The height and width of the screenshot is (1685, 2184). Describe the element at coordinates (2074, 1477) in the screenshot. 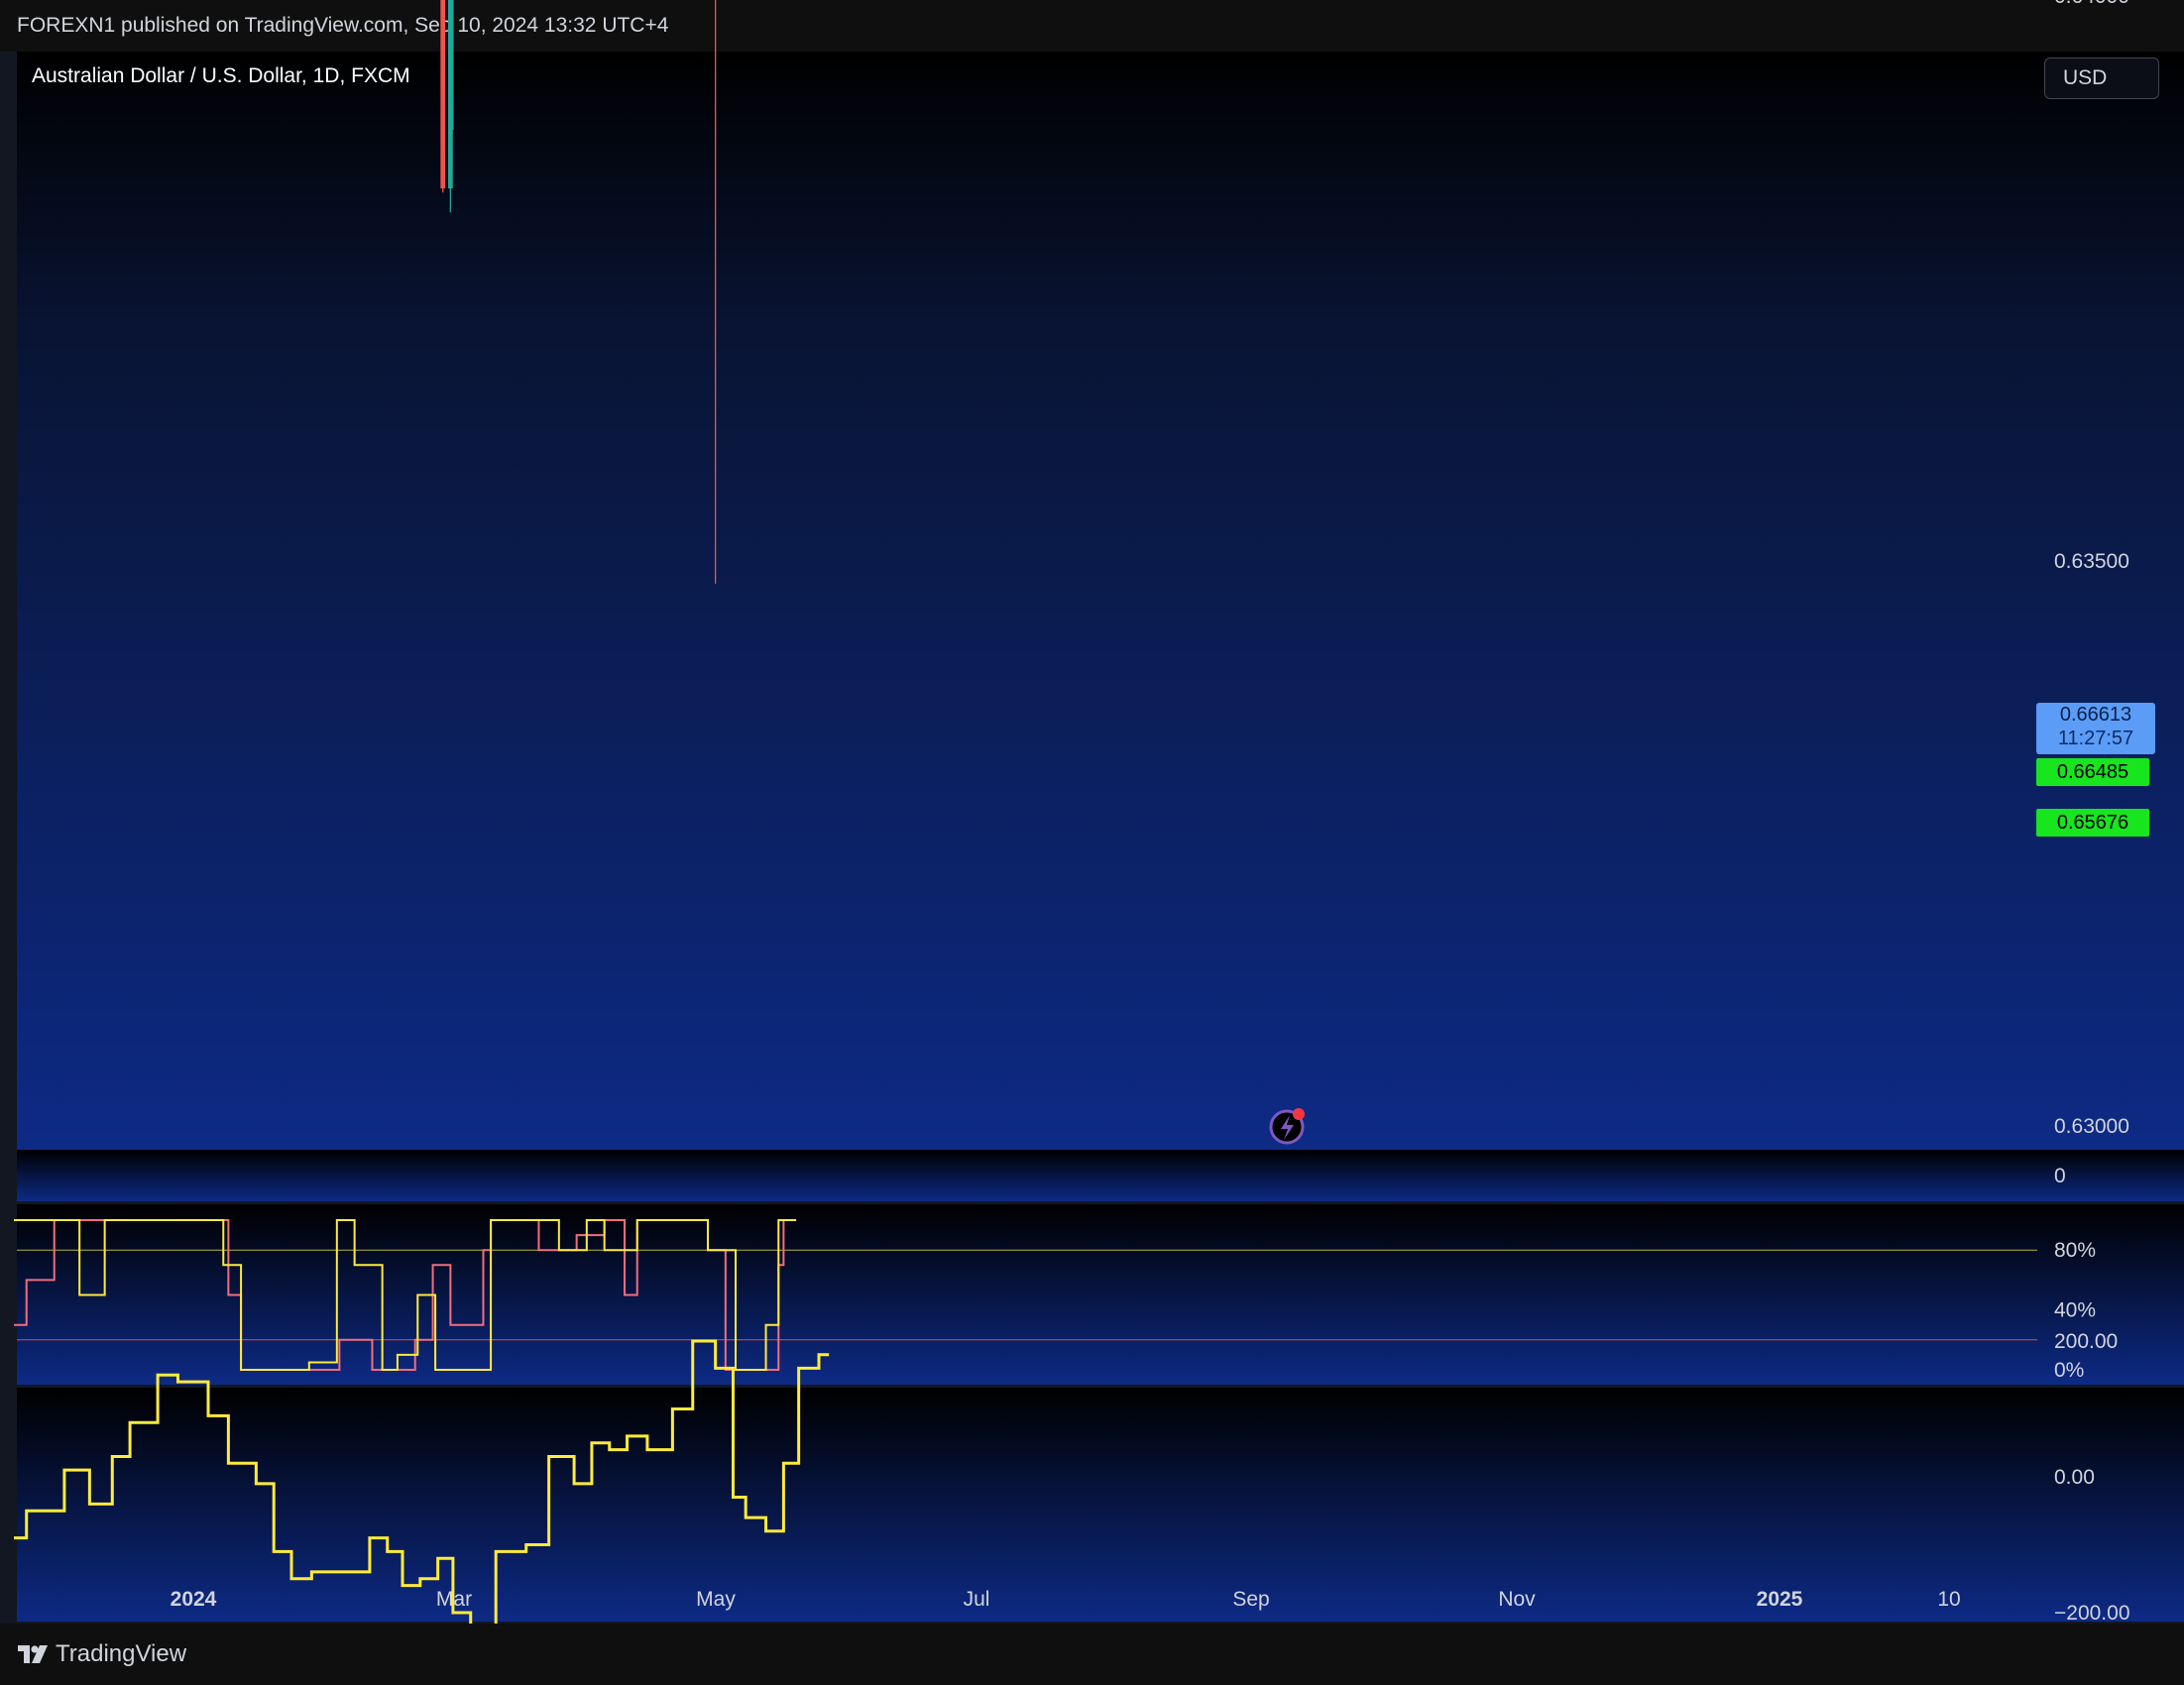

I see `cci-axis-tick: 0.00` at that location.